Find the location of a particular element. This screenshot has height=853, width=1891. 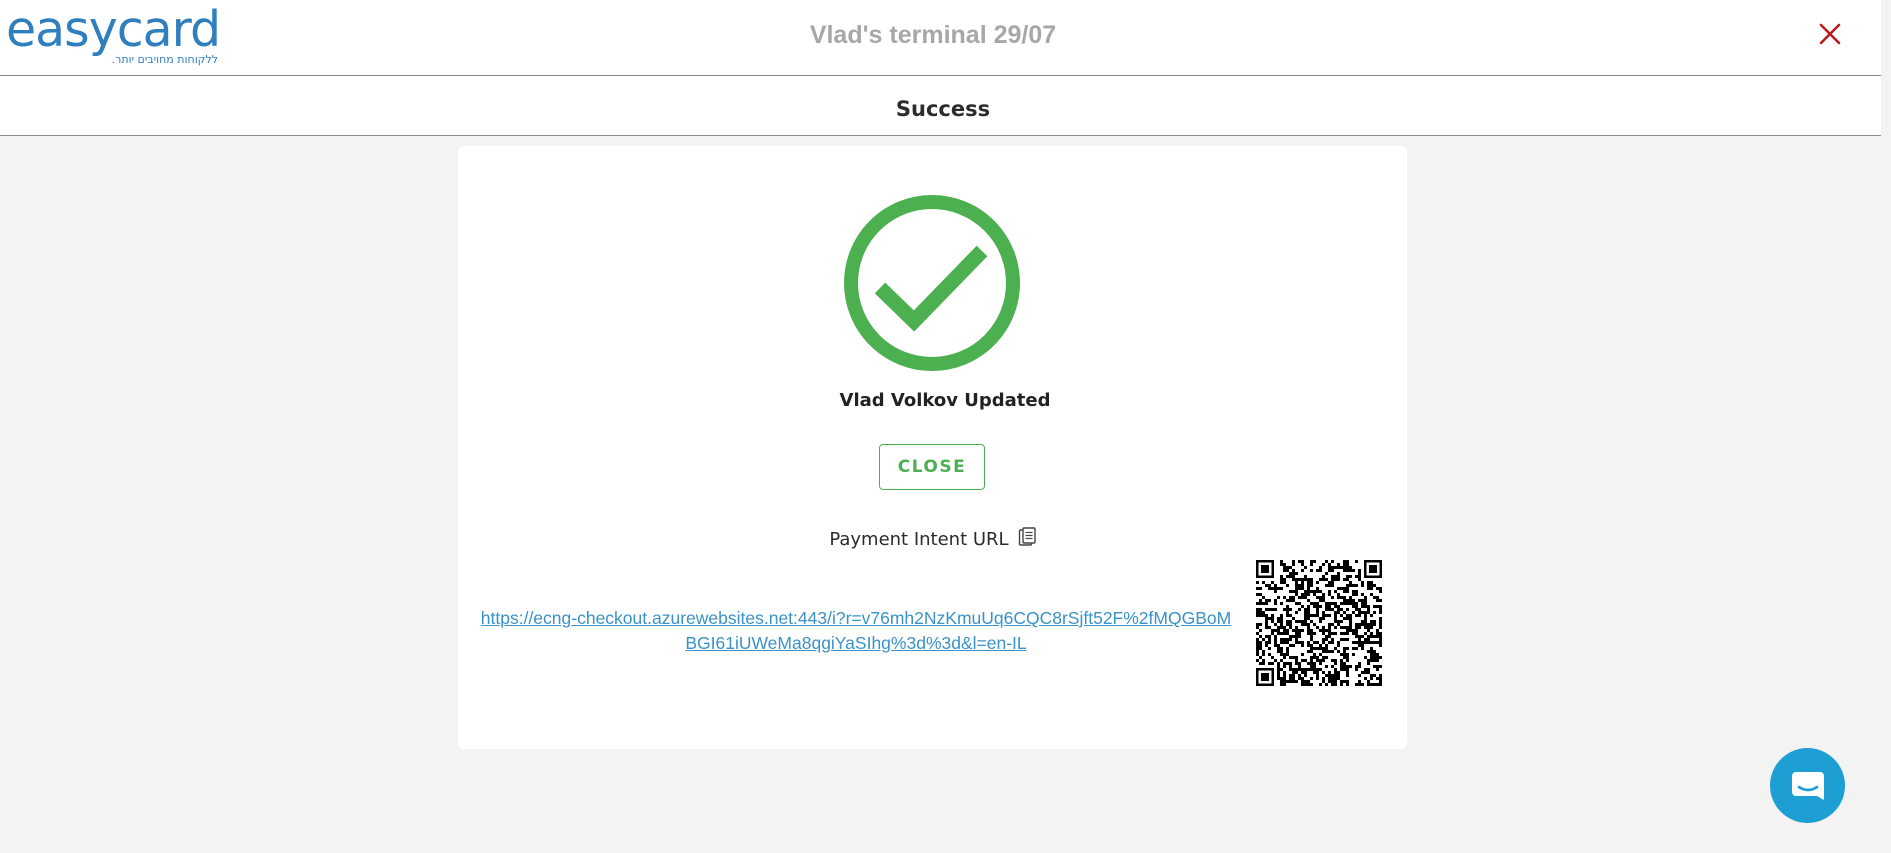

clipboard-icon is located at coordinates (1027, 536).